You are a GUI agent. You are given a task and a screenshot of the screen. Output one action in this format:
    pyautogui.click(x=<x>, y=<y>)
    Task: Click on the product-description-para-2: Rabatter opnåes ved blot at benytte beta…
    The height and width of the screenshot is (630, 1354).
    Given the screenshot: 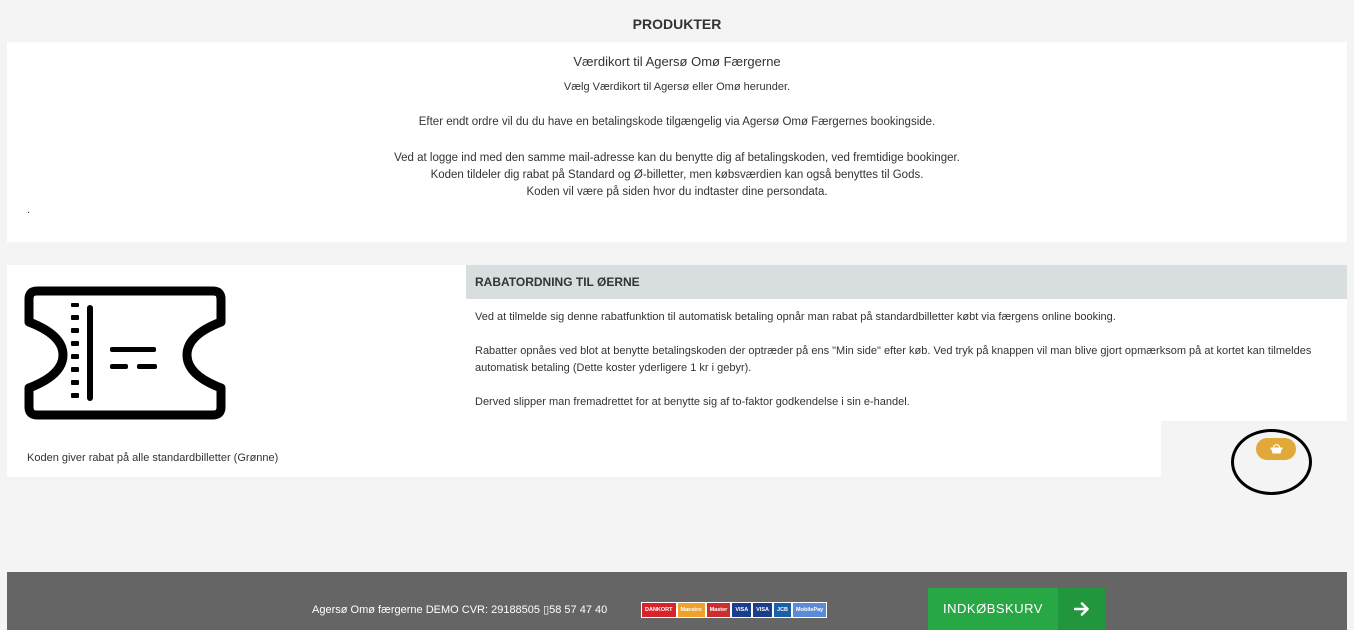 What is the action you would take?
    pyautogui.click(x=893, y=359)
    